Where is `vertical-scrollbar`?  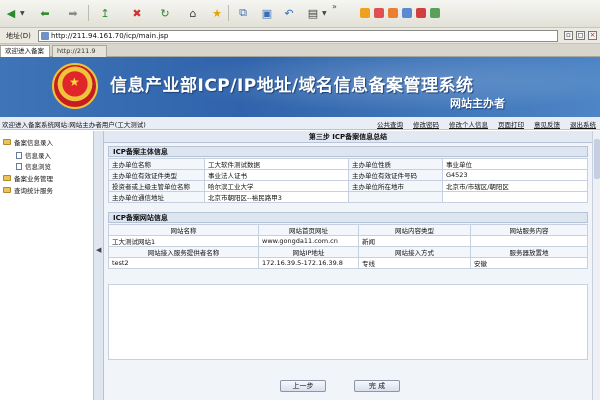 vertical-scrollbar is located at coordinates (596, 265).